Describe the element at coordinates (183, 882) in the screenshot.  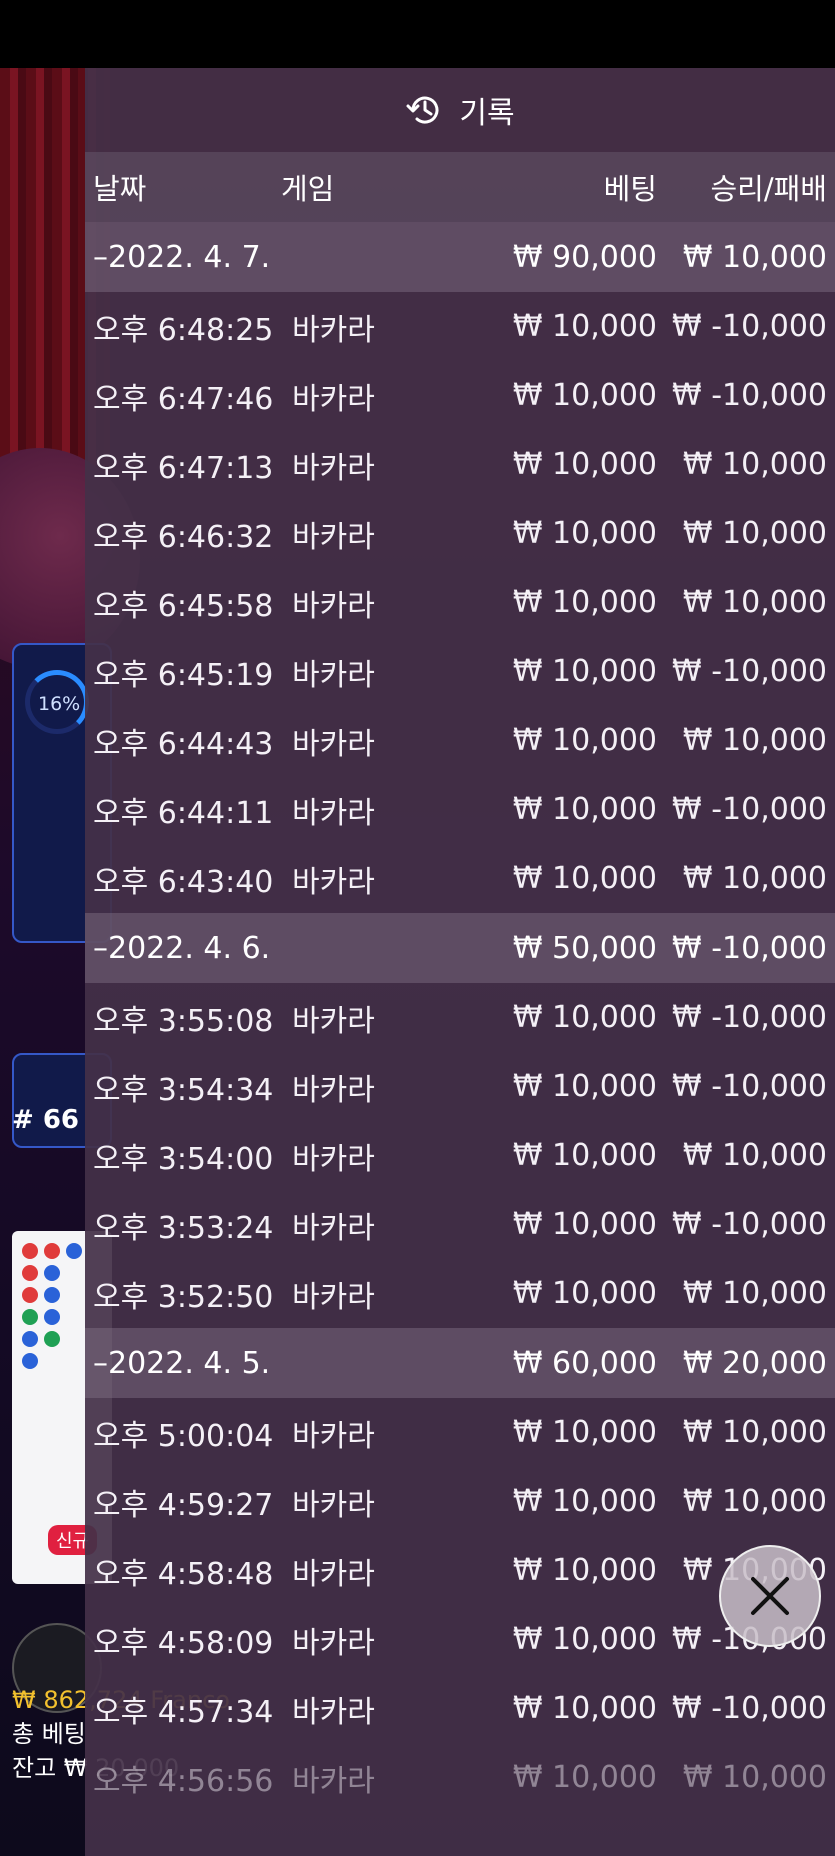
I see `row-time: 오후 6:43:40` at that location.